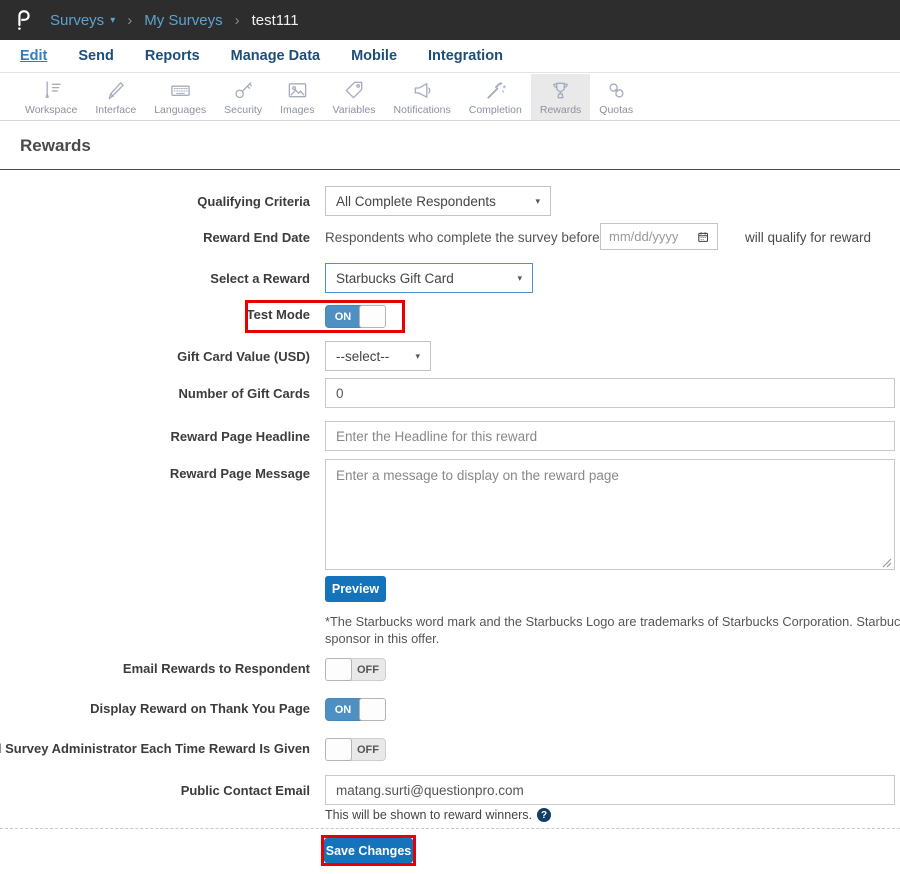 This screenshot has height=874, width=900. I want to click on reward-page-message-textarea, so click(610, 514).